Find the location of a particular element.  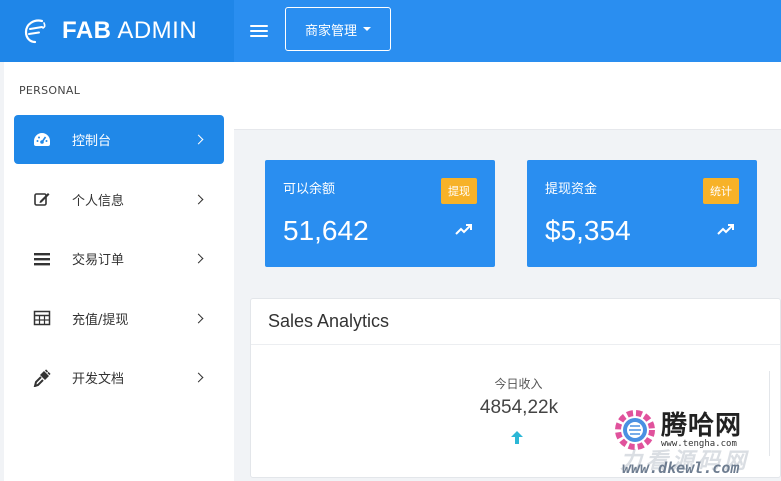

brand: FAB ADMIN is located at coordinates (117, 31).